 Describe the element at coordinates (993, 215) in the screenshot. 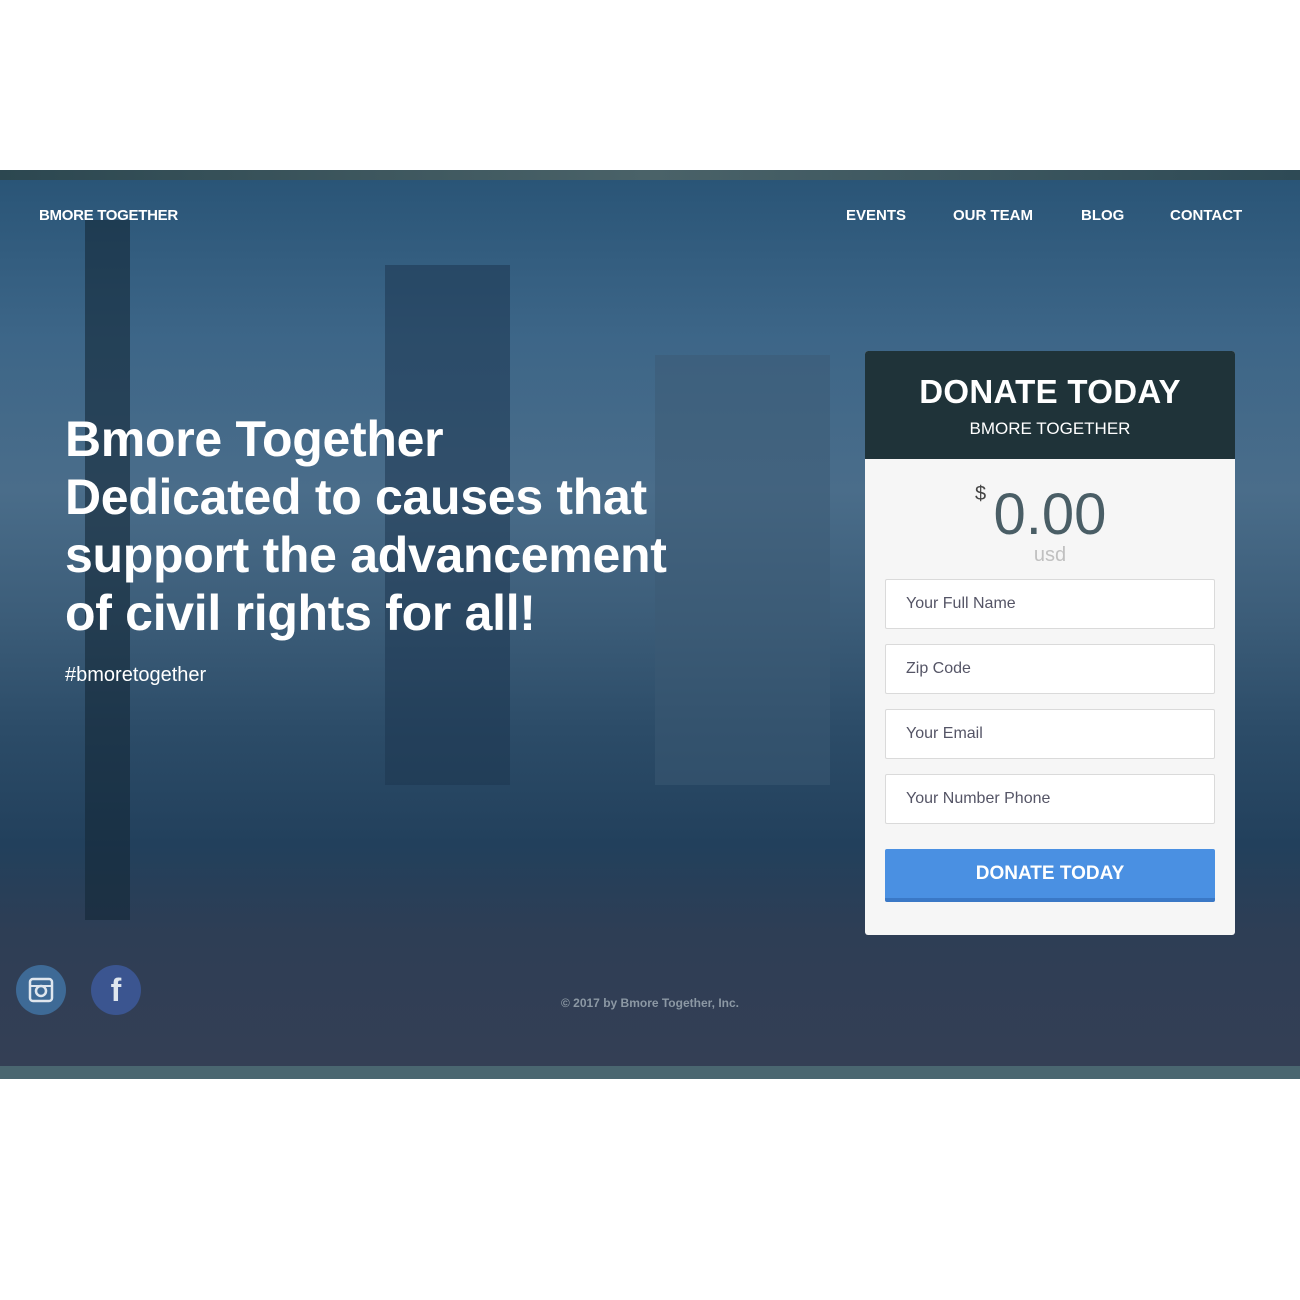

I see `nav-our-team: OUR TEAM` at that location.